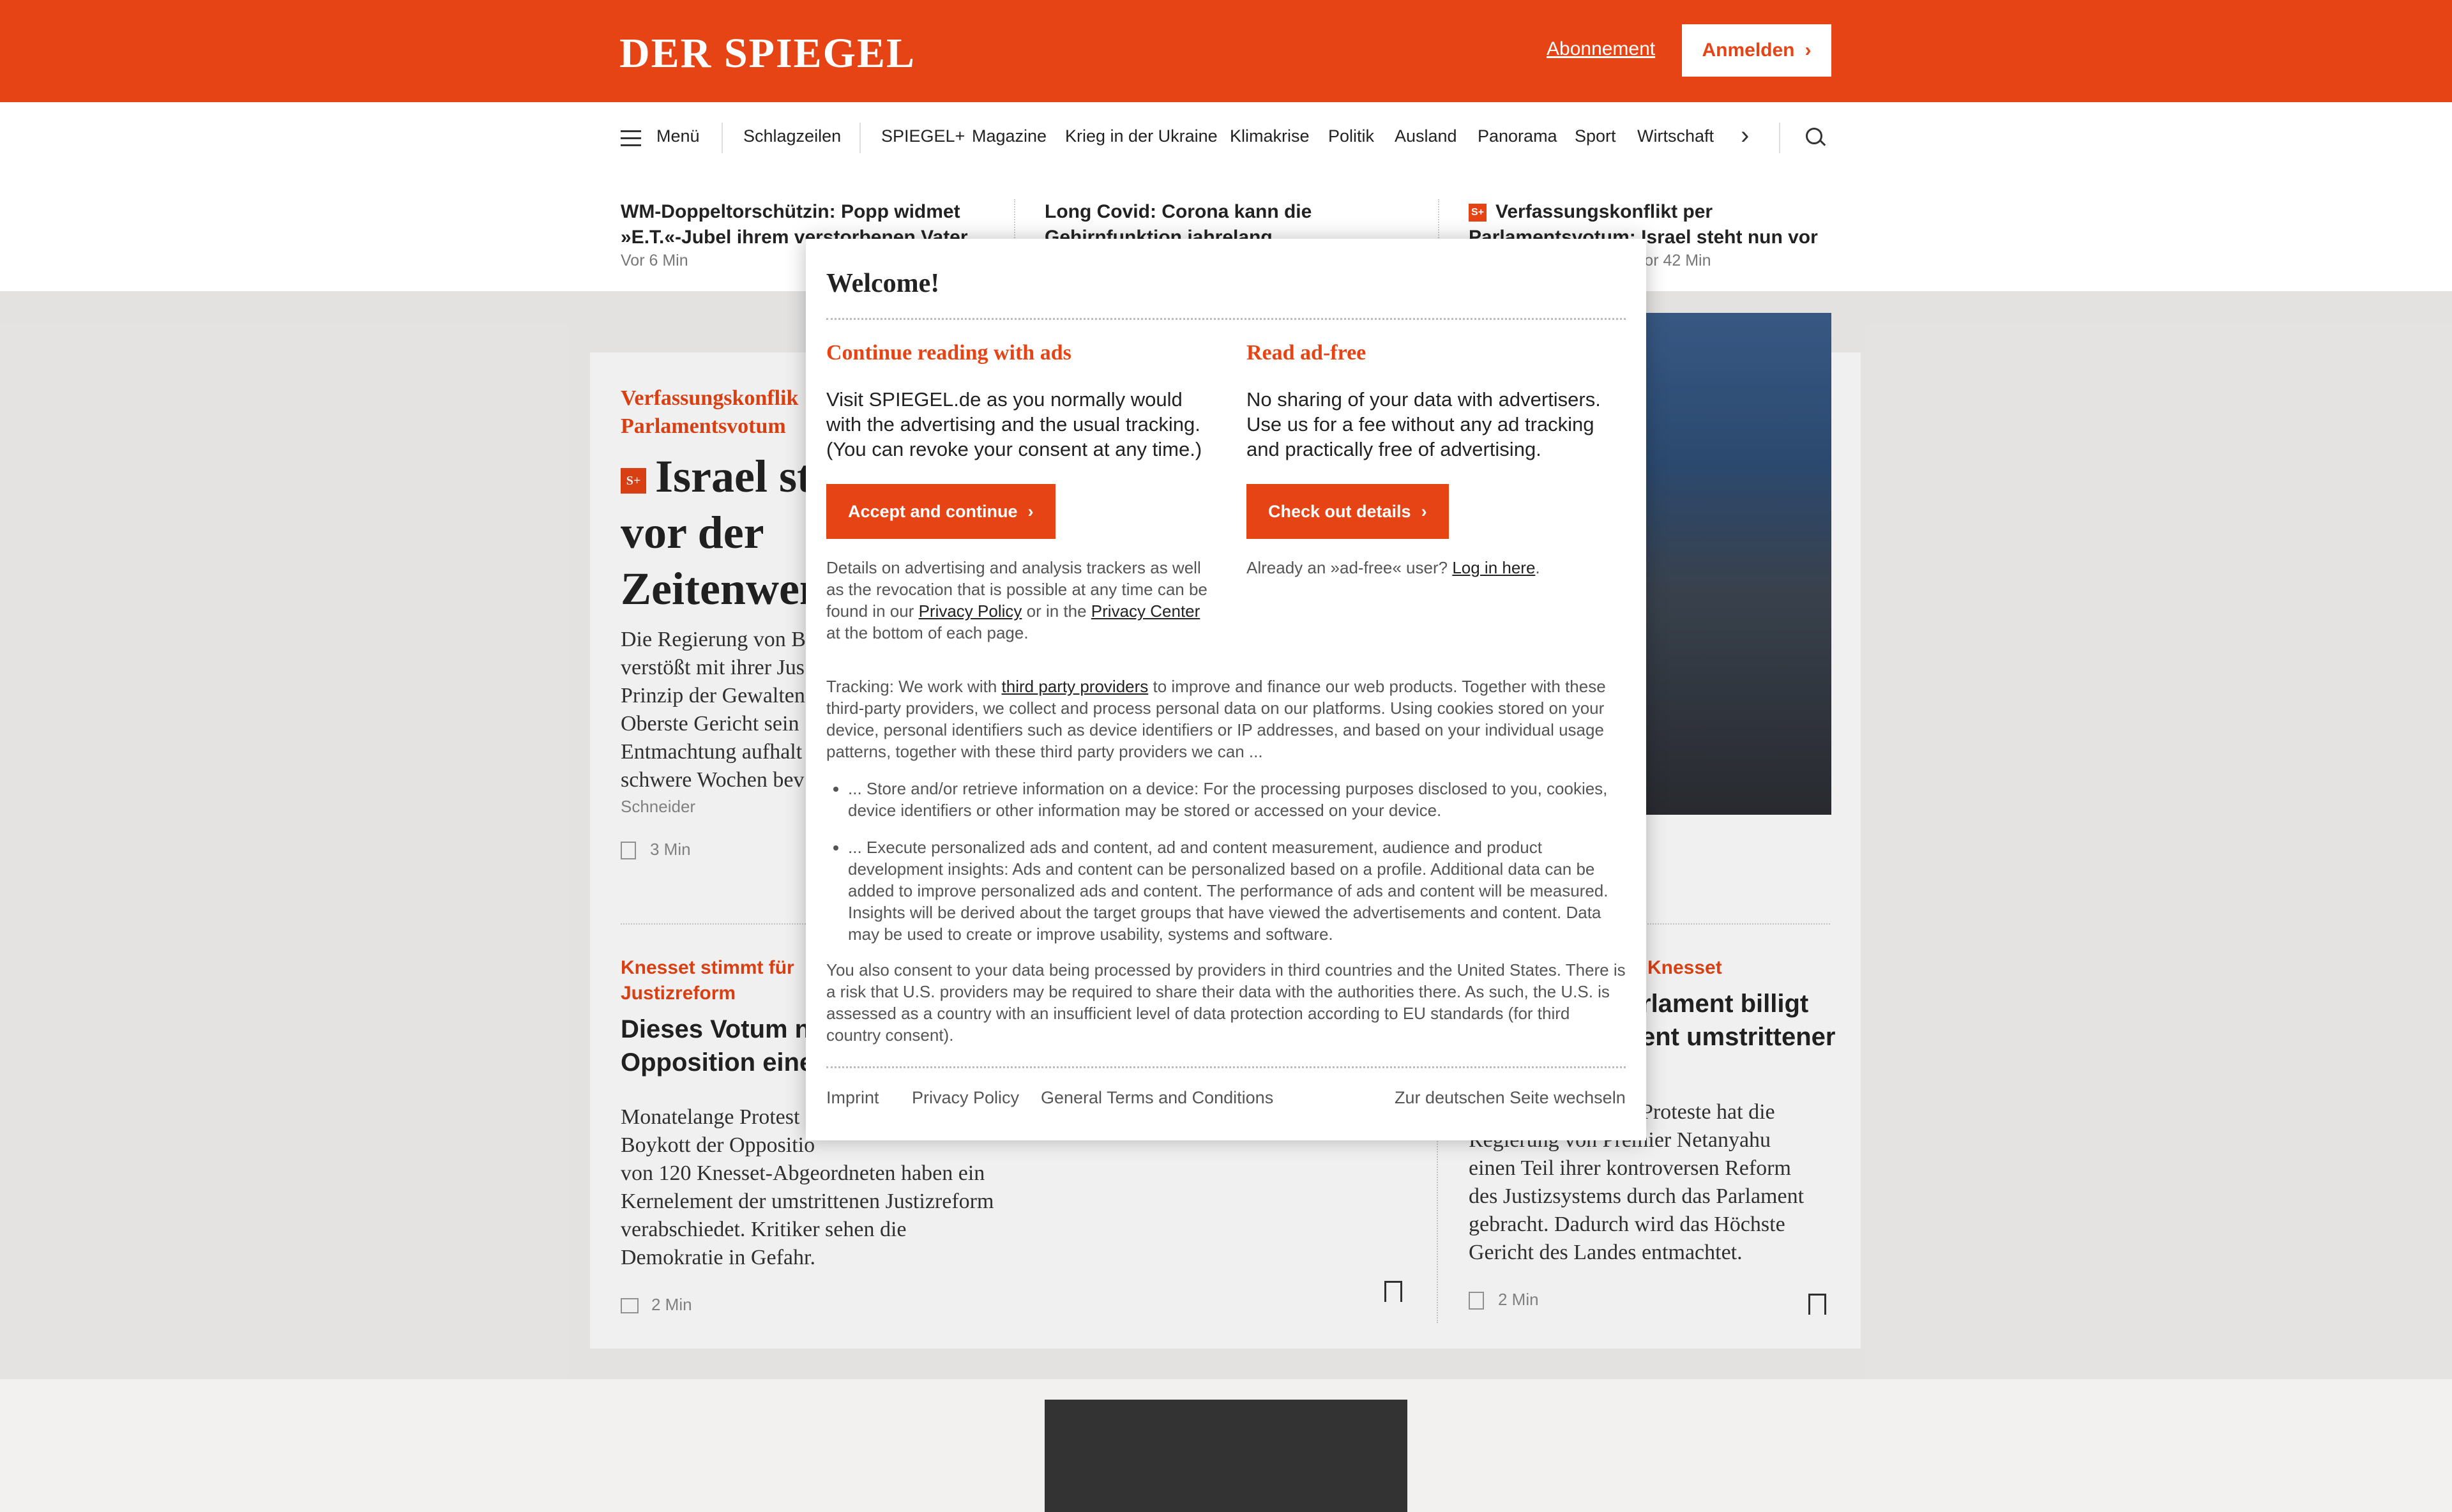 This screenshot has width=2452, height=1512. What do you see at coordinates (1226, 51) in the screenshot?
I see `top-bar: DER SPIEGEL Abonnement Anmelden ›` at bounding box center [1226, 51].